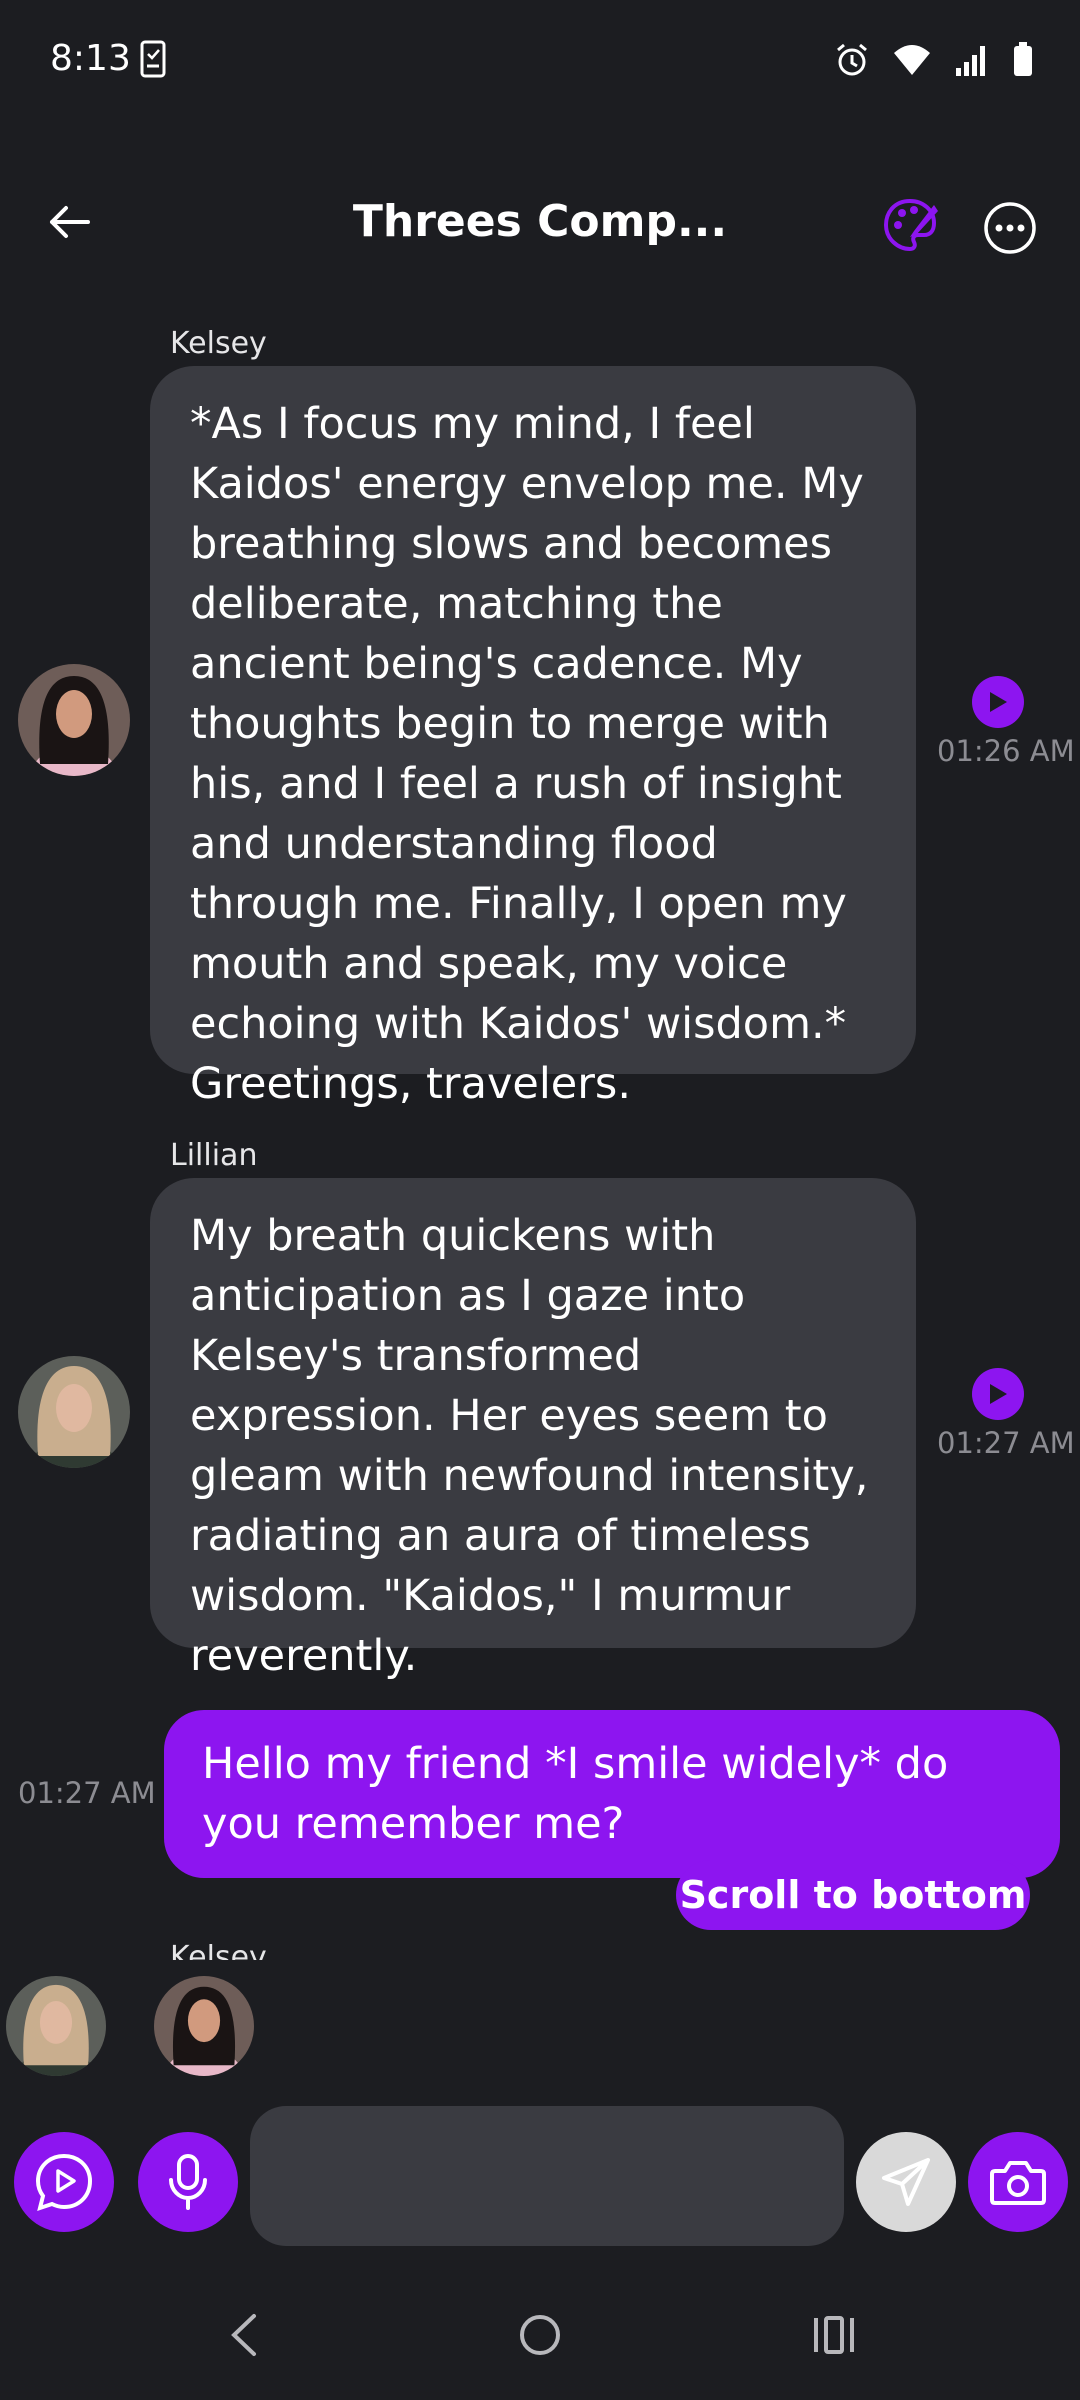 The width and height of the screenshot is (1080, 2400). I want to click on status-icons, so click(934, 60).